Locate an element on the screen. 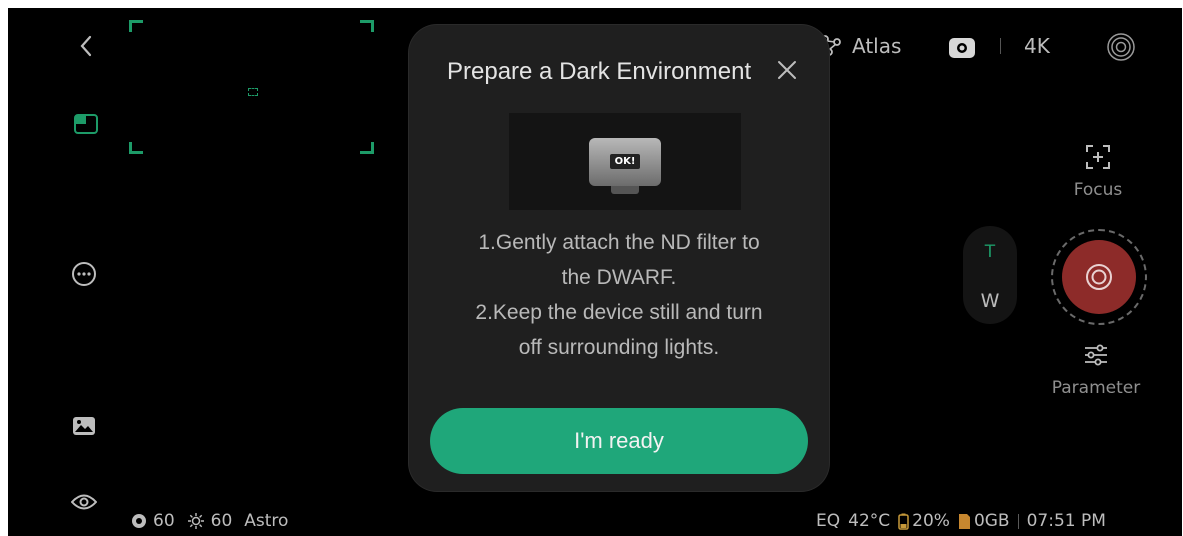  zoom-wide-button: W is located at coordinates (990, 301).